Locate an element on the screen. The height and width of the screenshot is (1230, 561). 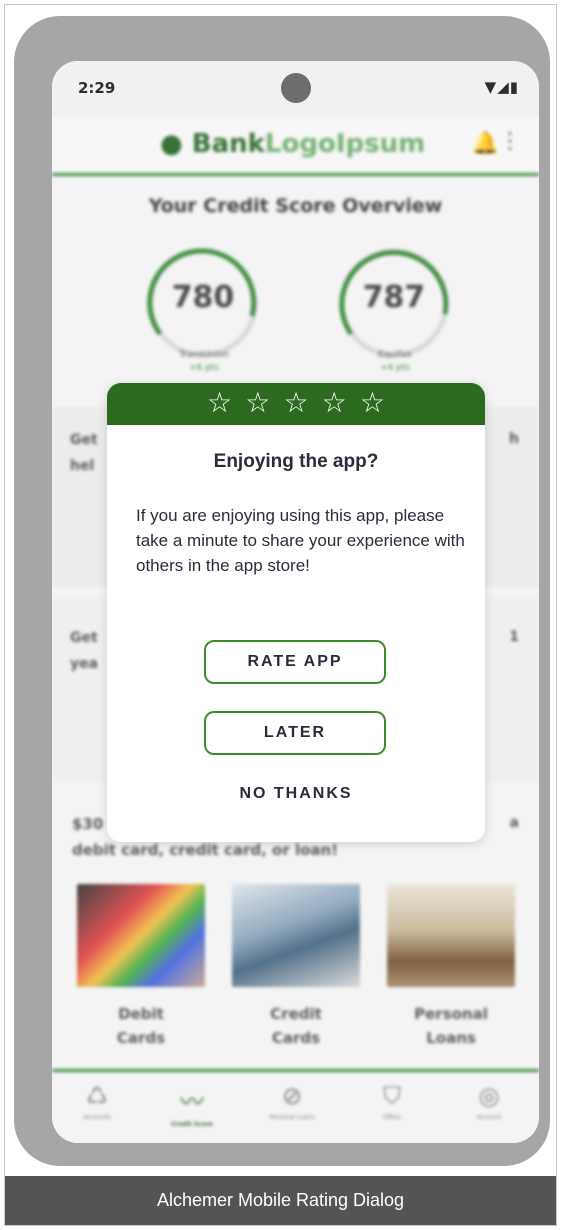
no-thanks-button: NO THANKS is located at coordinates (296, 794).